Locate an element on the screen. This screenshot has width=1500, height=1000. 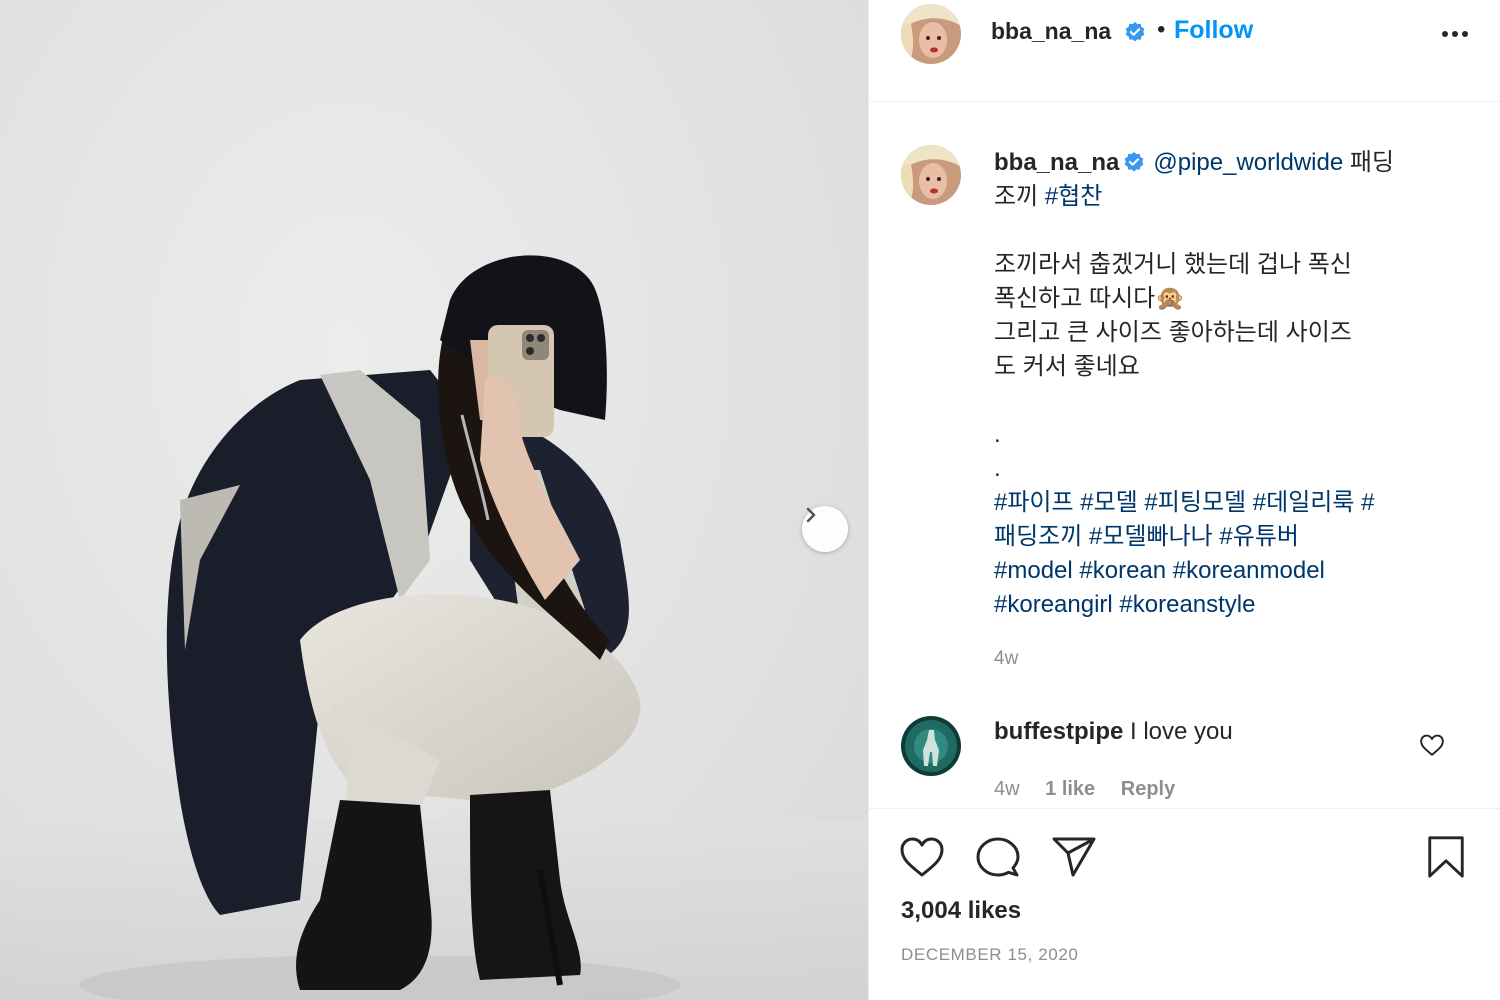
mention-link: @pipe_worldwide is located at coordinates (1248, 162).